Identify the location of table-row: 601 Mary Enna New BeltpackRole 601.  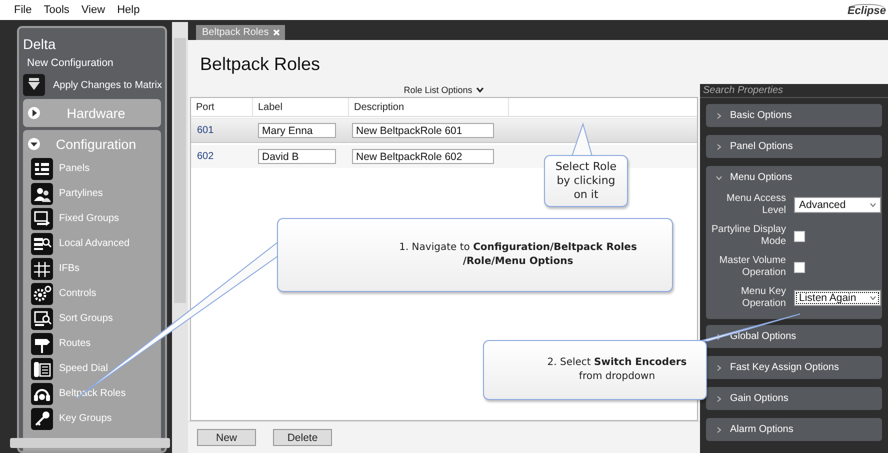
(444, 130).